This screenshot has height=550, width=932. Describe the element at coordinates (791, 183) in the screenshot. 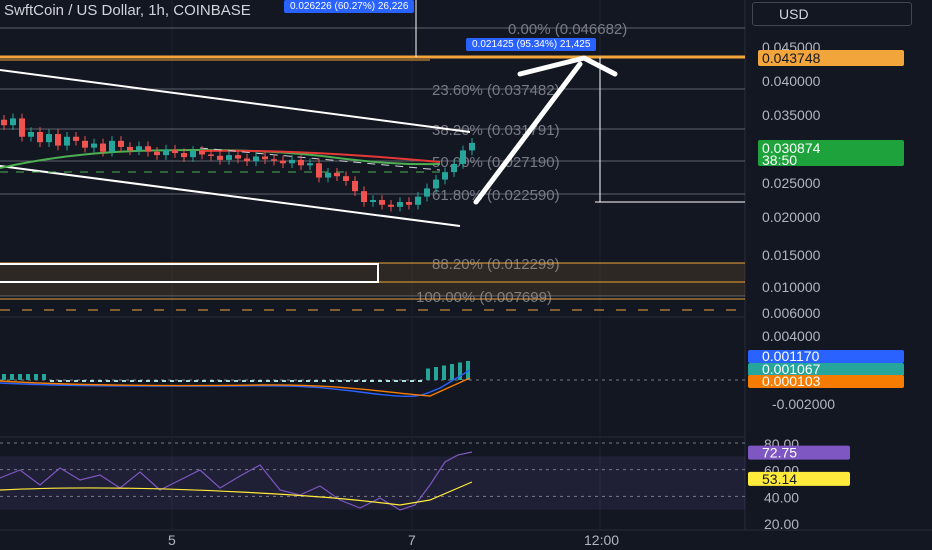

I see `y-tick-label: 0.025000` at that location.